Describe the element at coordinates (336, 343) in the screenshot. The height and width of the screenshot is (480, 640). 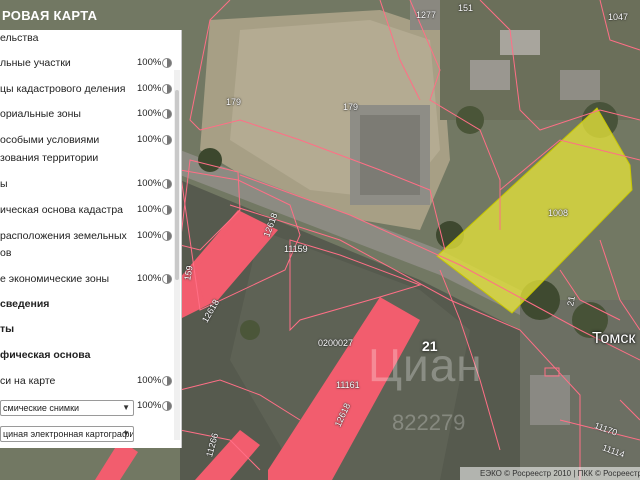
I see `quarter-number-label: 0200027` at that location.